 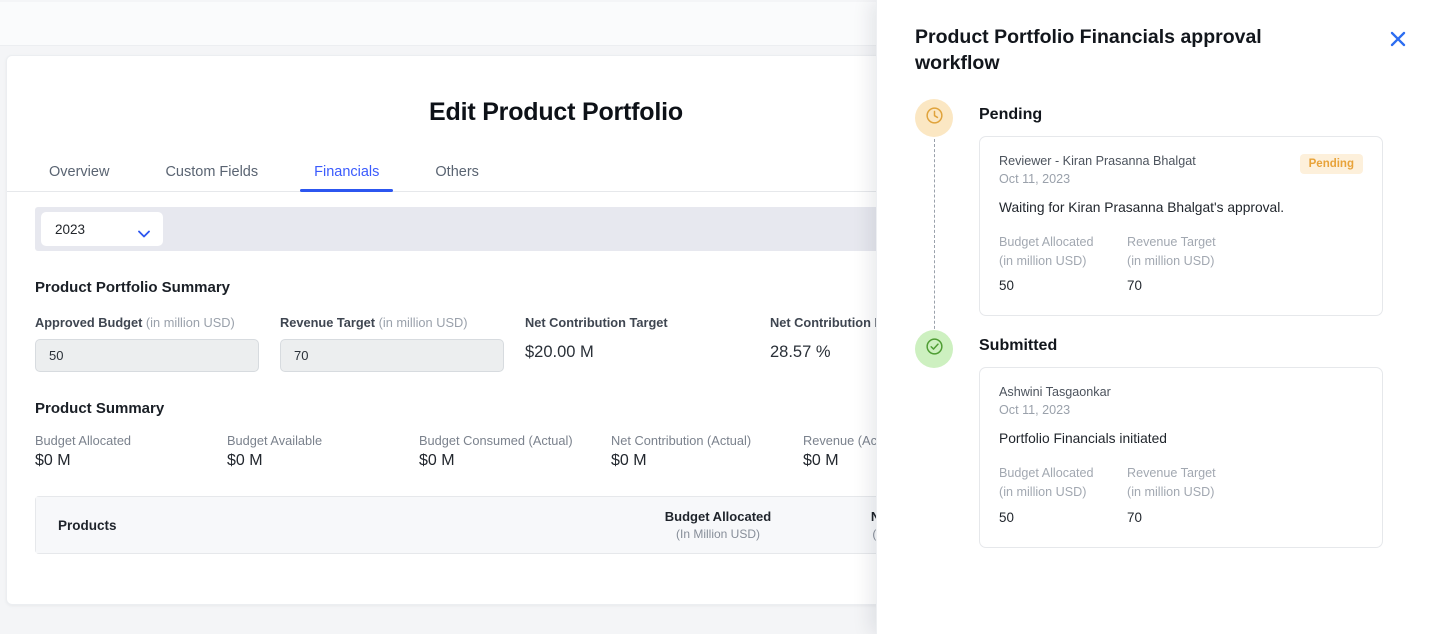 I want to click on field-label: Approved Budget (in million USD), so click(x=157, y=322).